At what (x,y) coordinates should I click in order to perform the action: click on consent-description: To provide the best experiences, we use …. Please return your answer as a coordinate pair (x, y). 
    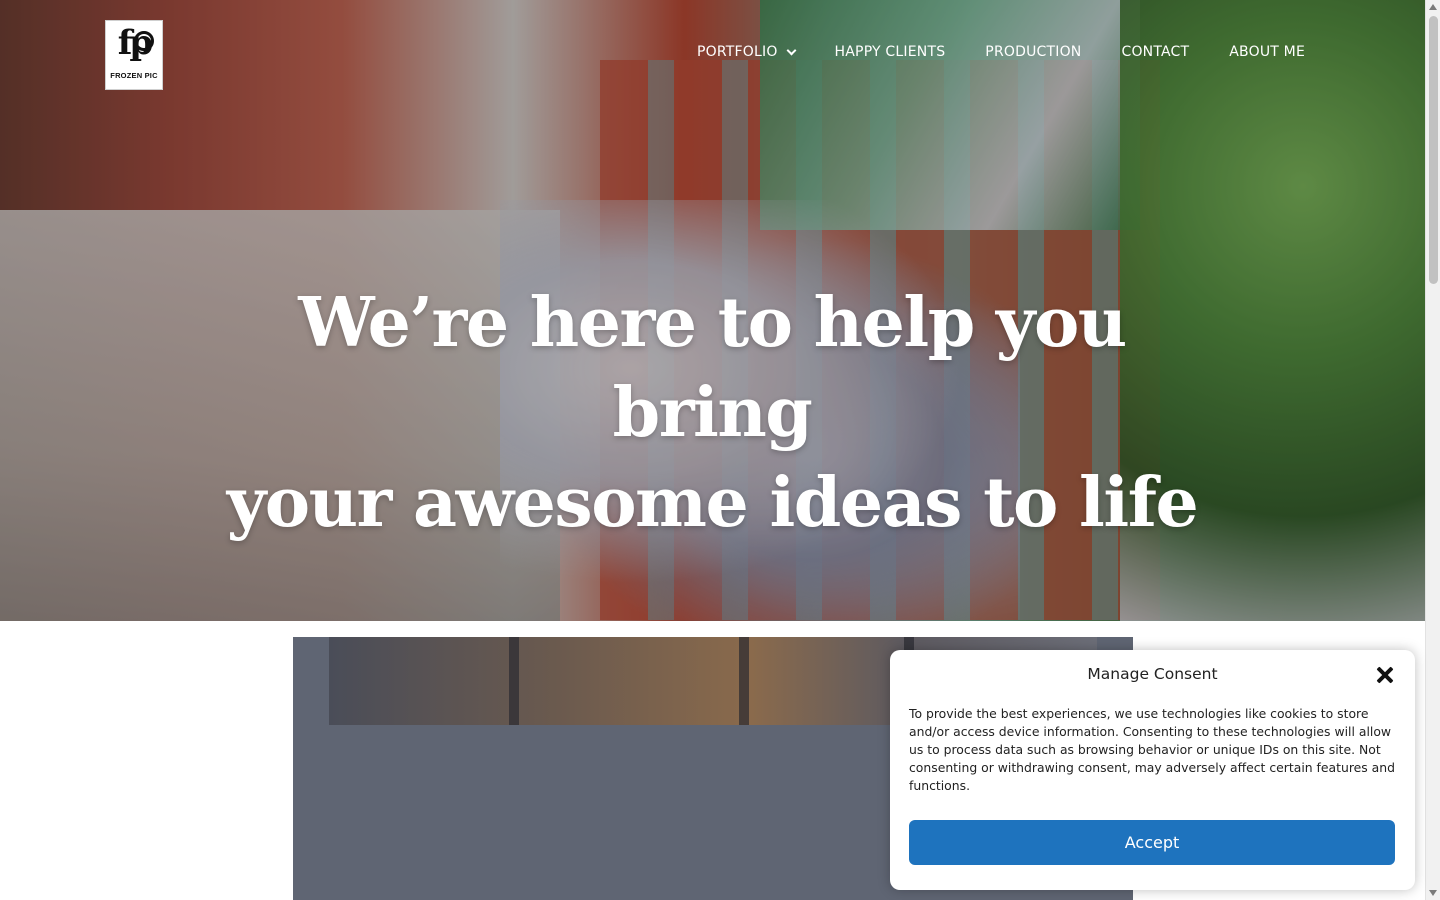
    Looking at the image, I should click on (1152, 749).